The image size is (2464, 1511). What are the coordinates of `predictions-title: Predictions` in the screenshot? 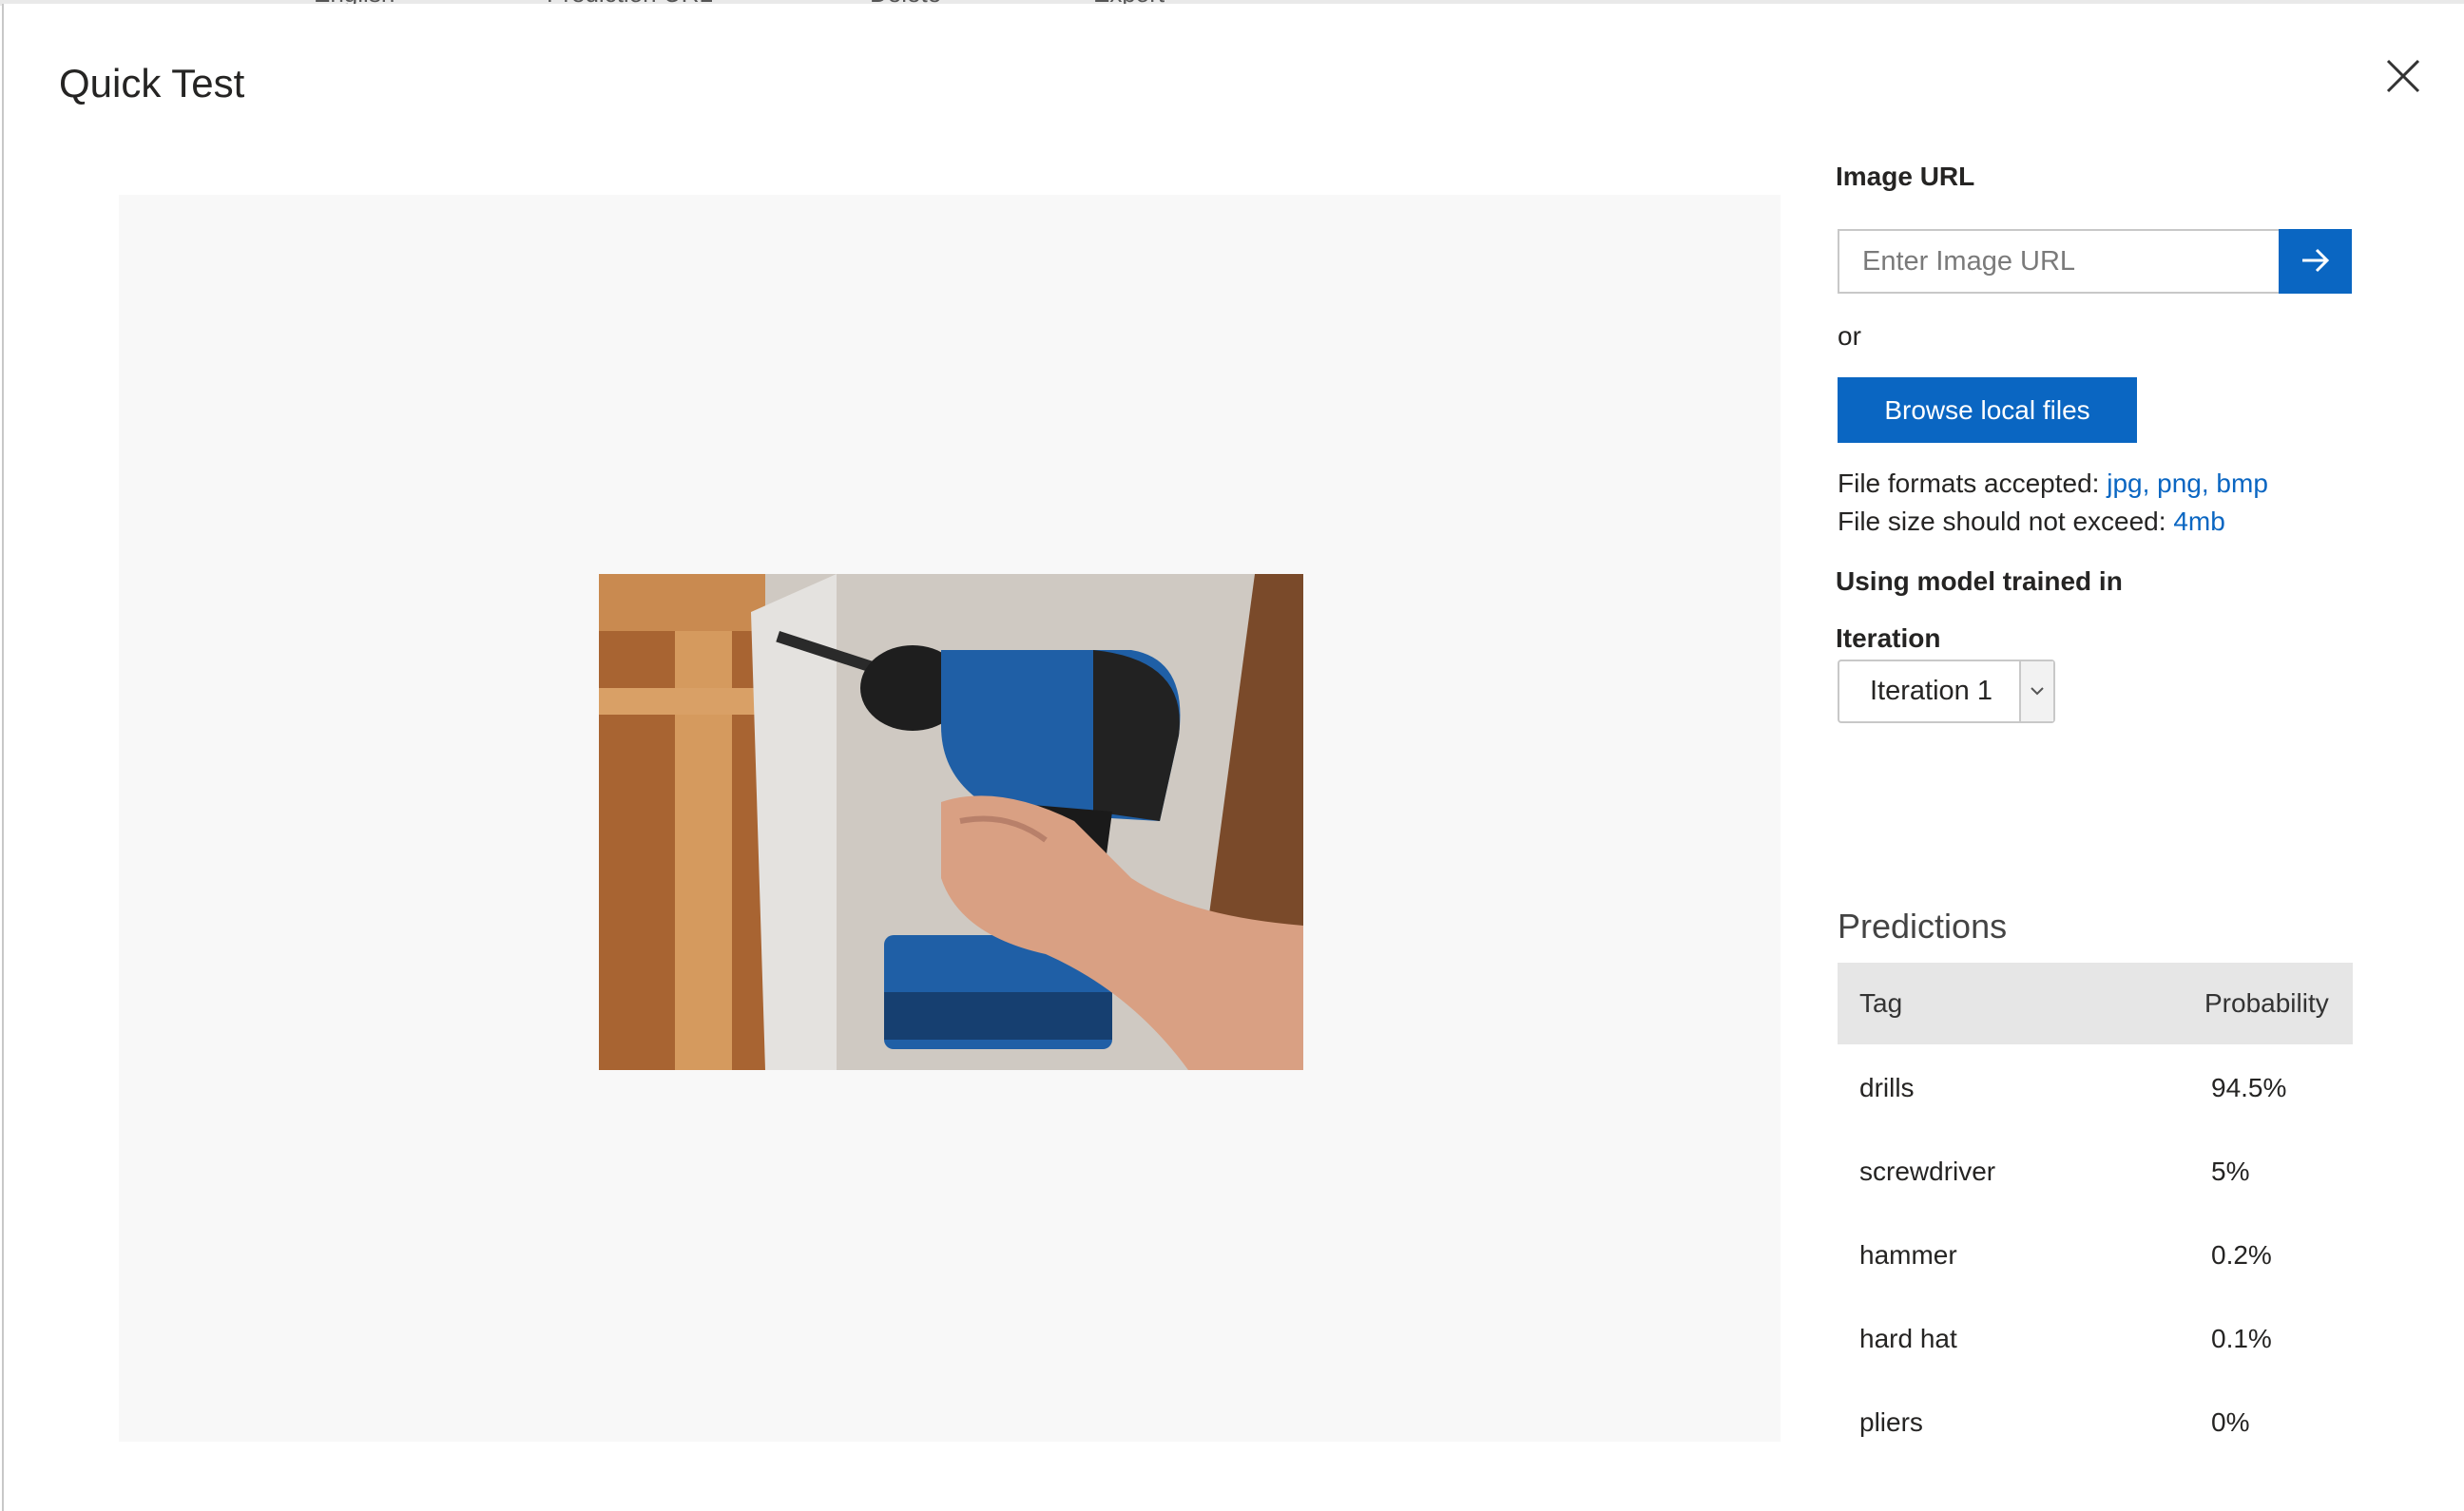 It's located at (1923, 926).